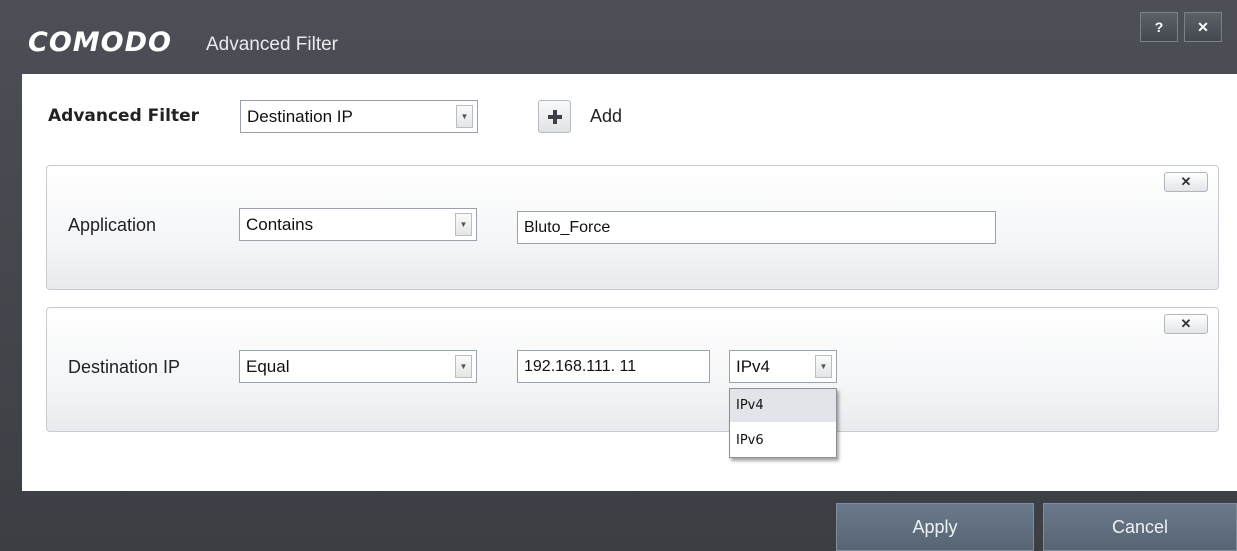 The width and height of the screenshot is (1237, 551). I want to click on ip-version-dropdown-list: IPv4 IPv6, so click(783, 423).